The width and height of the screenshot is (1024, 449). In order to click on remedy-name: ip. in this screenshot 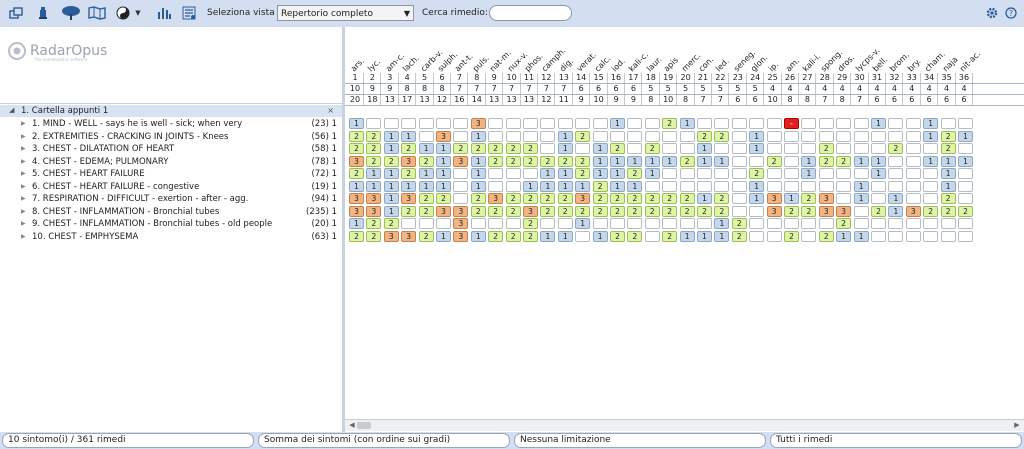, I will do `click(773, 66)`.